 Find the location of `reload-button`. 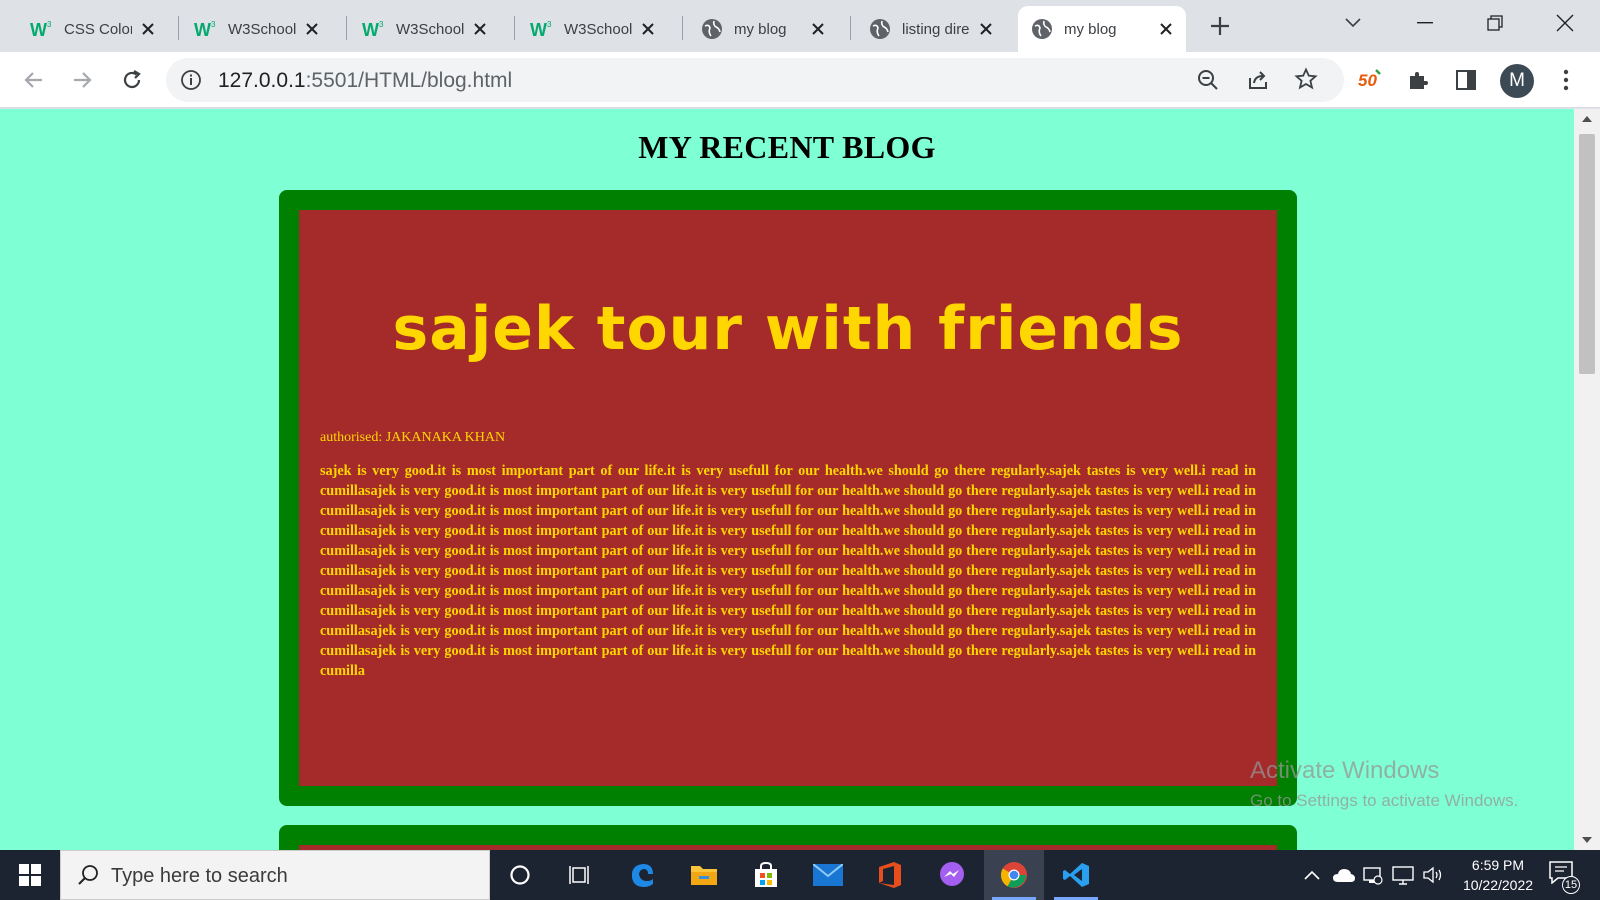

reload-button is located at coordinates (132, 80).